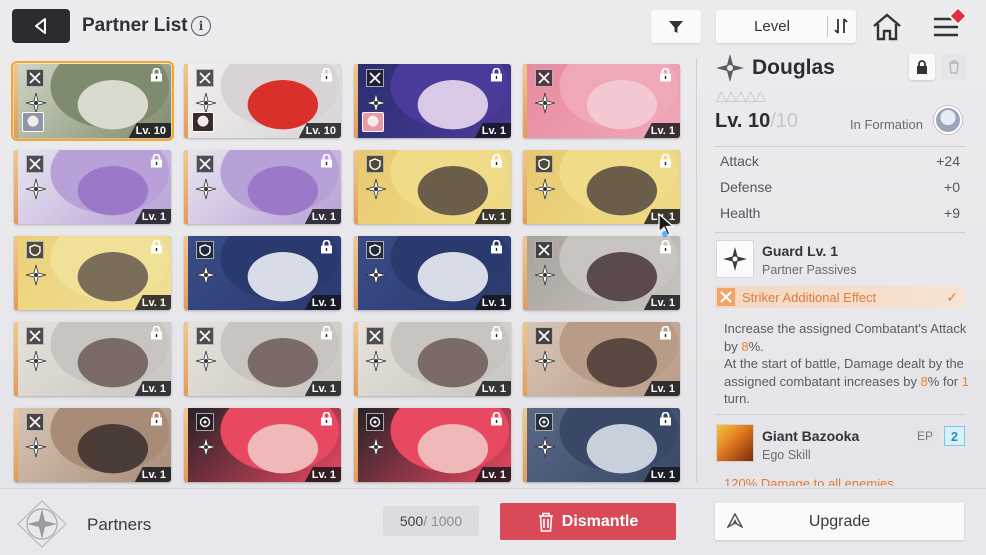 This screenshot has height=555, width=986. What do you see at coordinates (741, 95) in the screenshot?
I see `rarity-stars: △△△△△` at bounding box center [741, 95].